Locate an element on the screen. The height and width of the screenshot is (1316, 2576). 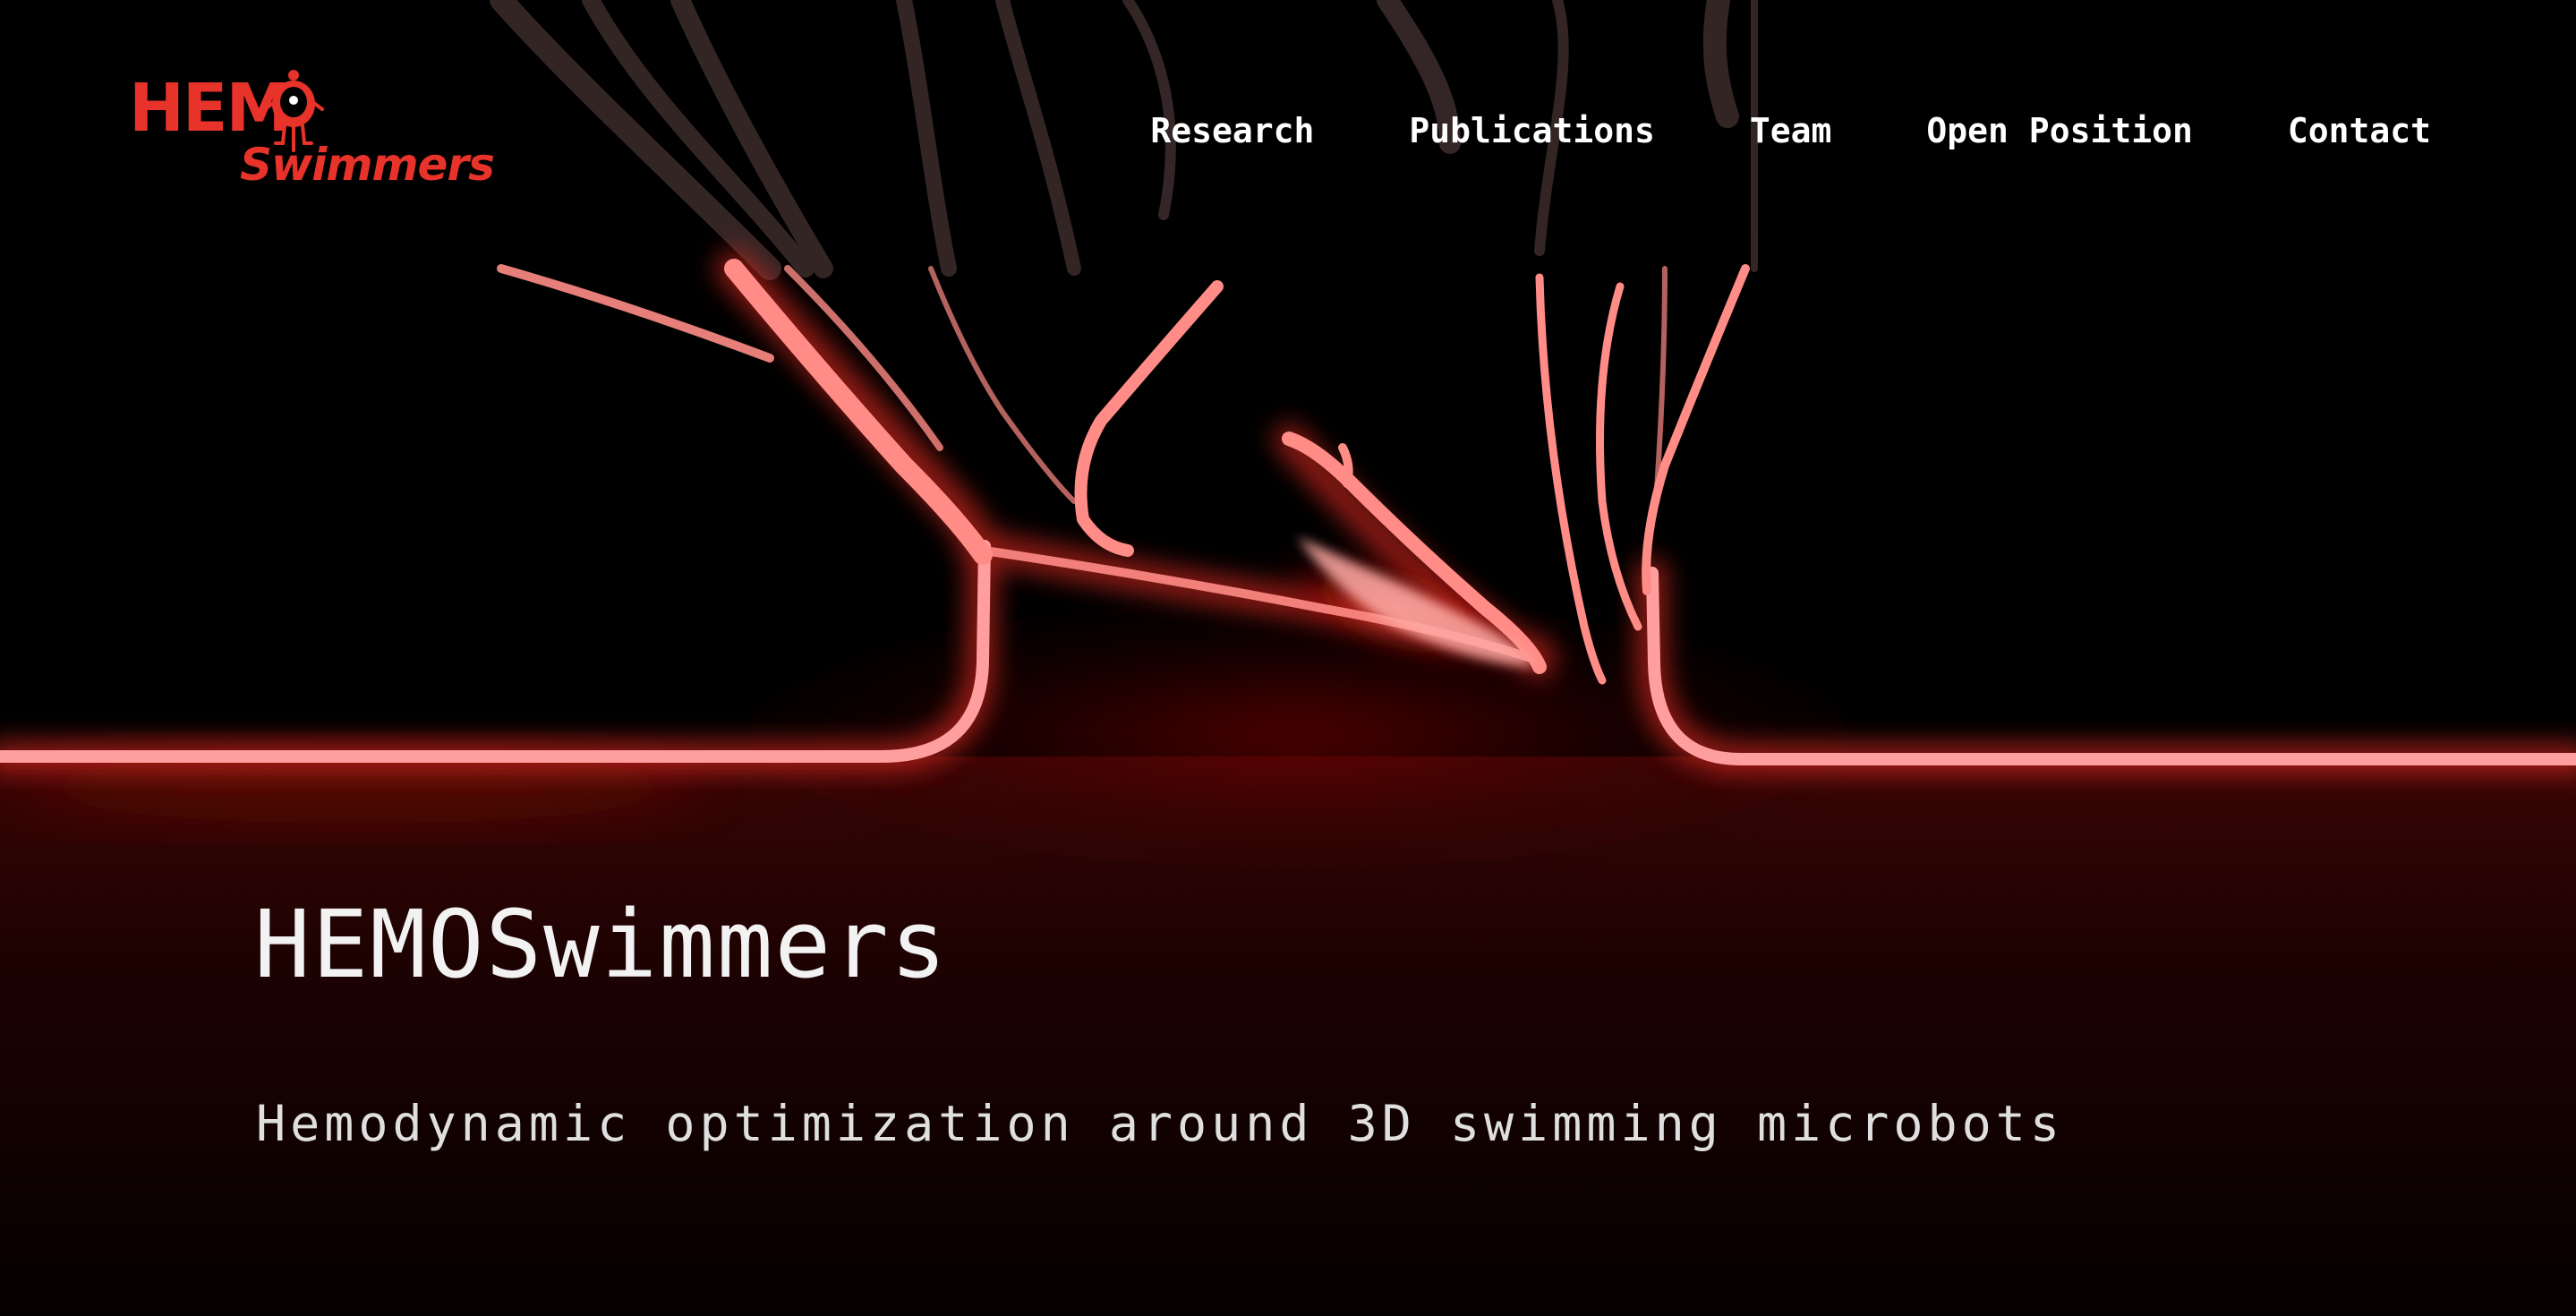
nav-item-team: Team is located at coordinates (1791, 130).